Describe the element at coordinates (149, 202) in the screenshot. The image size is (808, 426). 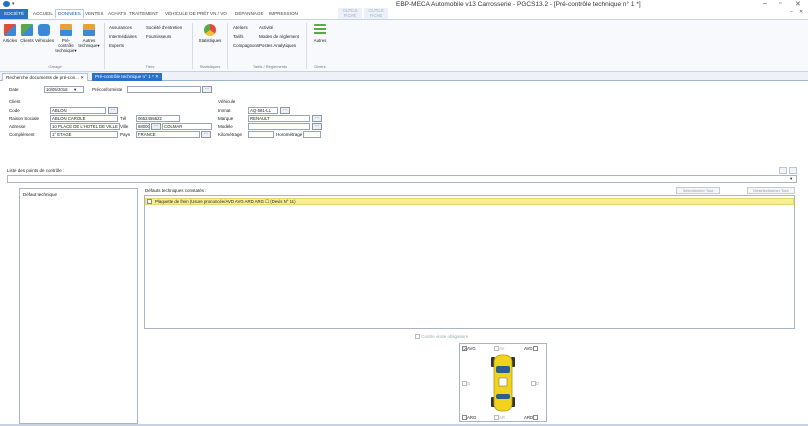
I see `defect-row-checkbox` at that location.